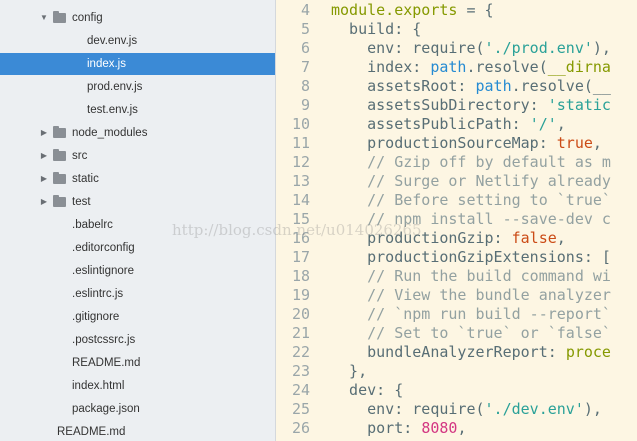 This screenshot has width=637, height=441. I want to click on code-token: (__, so click(597, 86).